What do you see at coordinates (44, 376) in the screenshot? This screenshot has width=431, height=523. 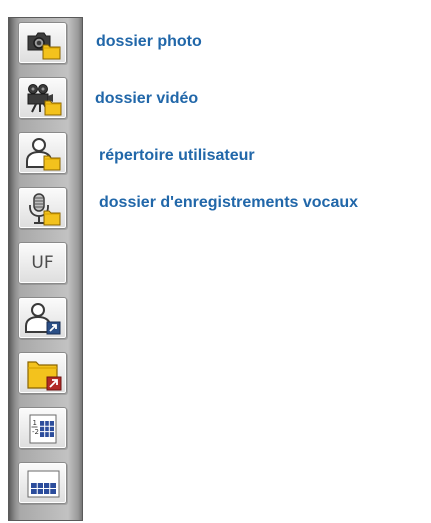 I see `folder-shortcut-icon` at bounding box center [44, 376].